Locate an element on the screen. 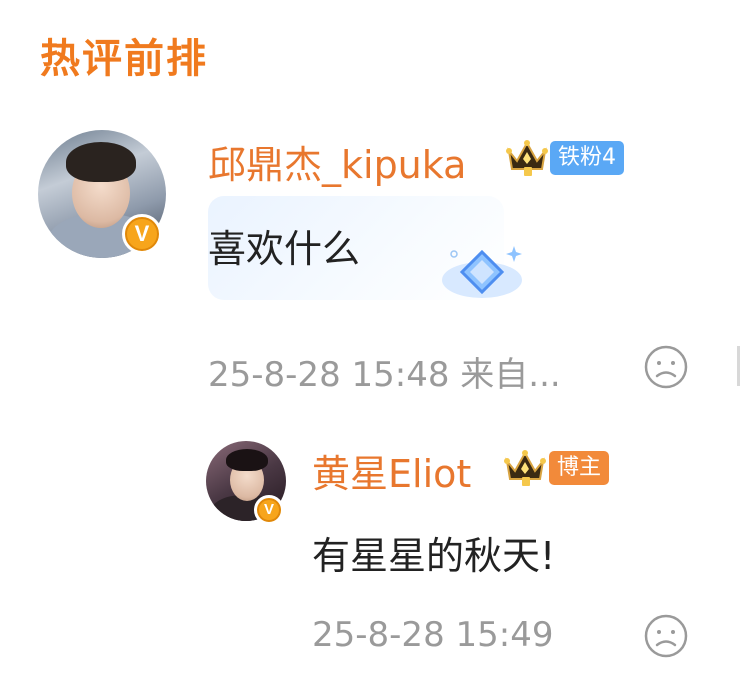  scroll-edge-divider is located at coordinates (738, 366).